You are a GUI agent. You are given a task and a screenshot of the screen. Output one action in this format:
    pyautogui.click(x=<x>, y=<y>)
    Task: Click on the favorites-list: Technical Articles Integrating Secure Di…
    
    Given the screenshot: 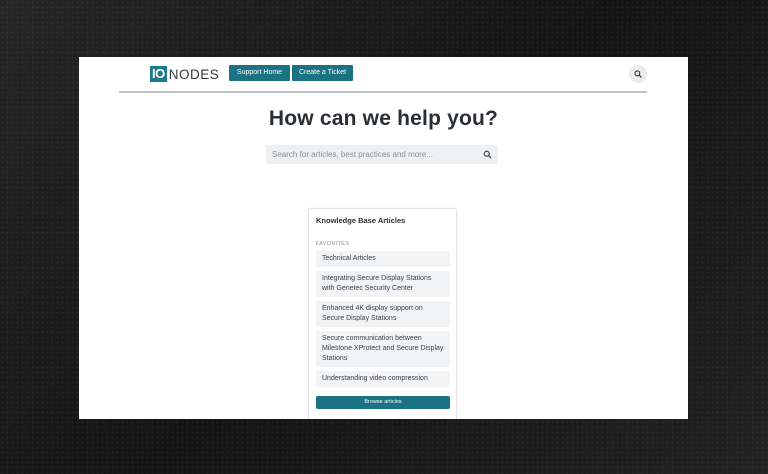 What is the action you would take?
    pyautogui.click(x=383, y=321)
    